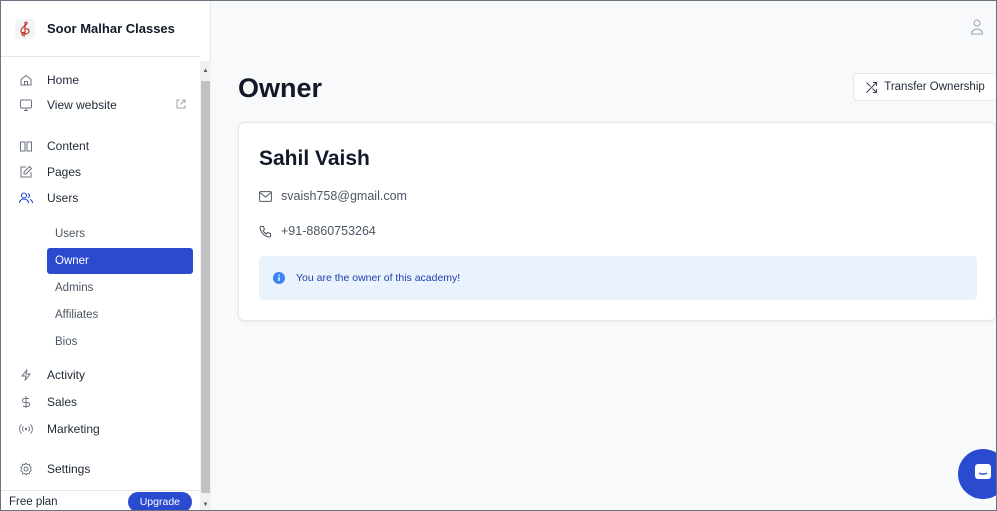 This screenshot has height=511, width=997. Describe the element at coordinates (934, 87) in the screenshot. I see `transfer-ownership-label: Transfer Ownership` at that location.